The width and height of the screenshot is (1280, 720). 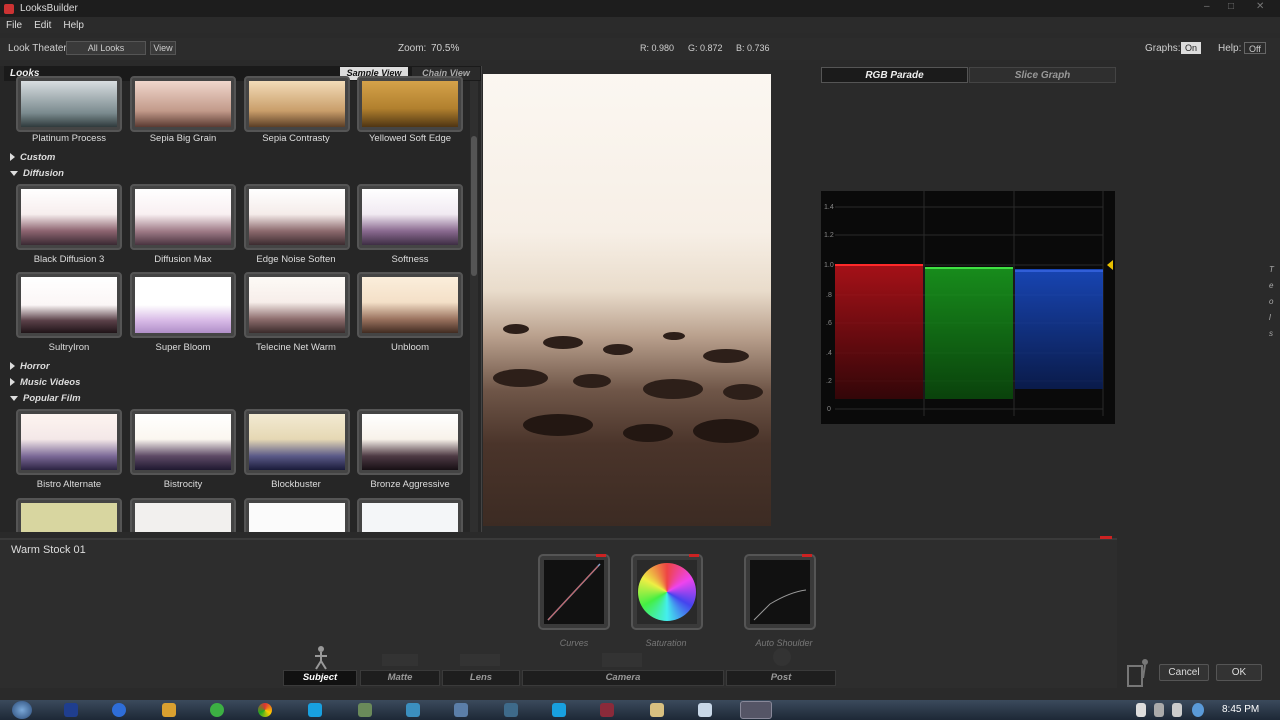 I want to click on tab-camera: Camera, so click(x=623, y=678).